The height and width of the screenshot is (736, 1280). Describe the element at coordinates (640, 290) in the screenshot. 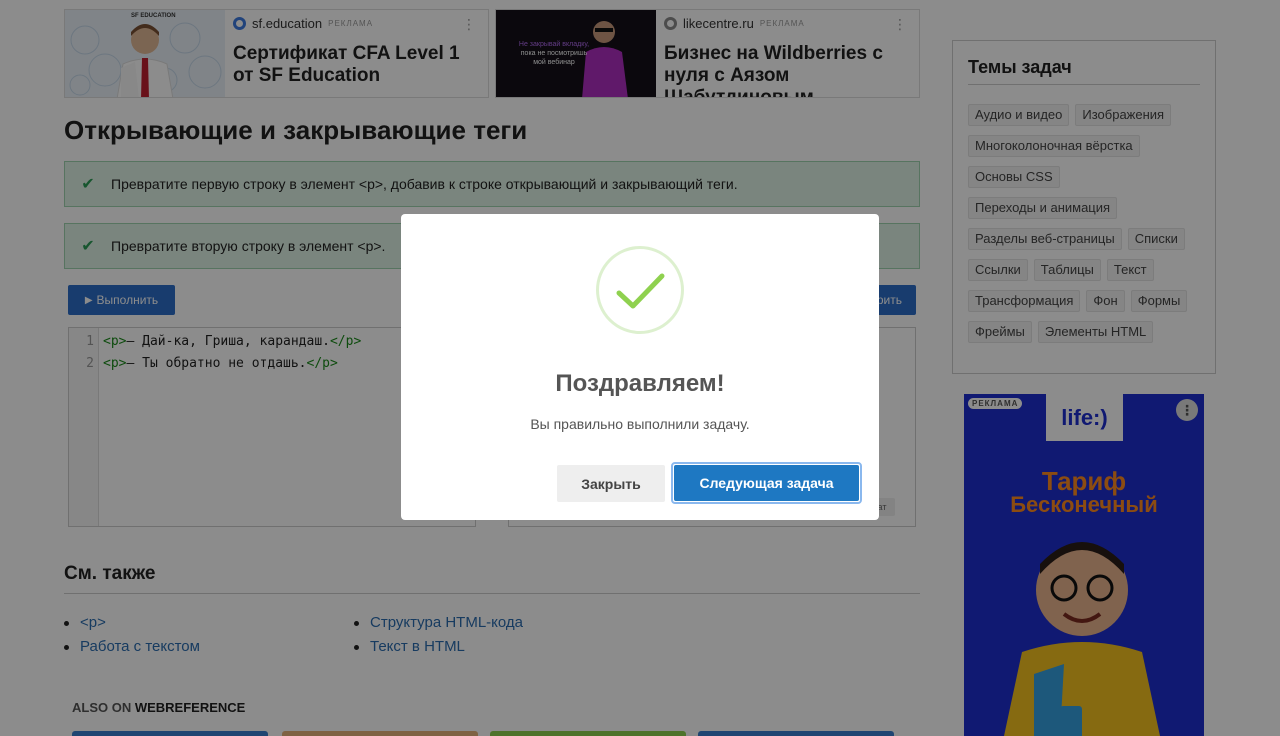

I see `success-check-icon` at that location.